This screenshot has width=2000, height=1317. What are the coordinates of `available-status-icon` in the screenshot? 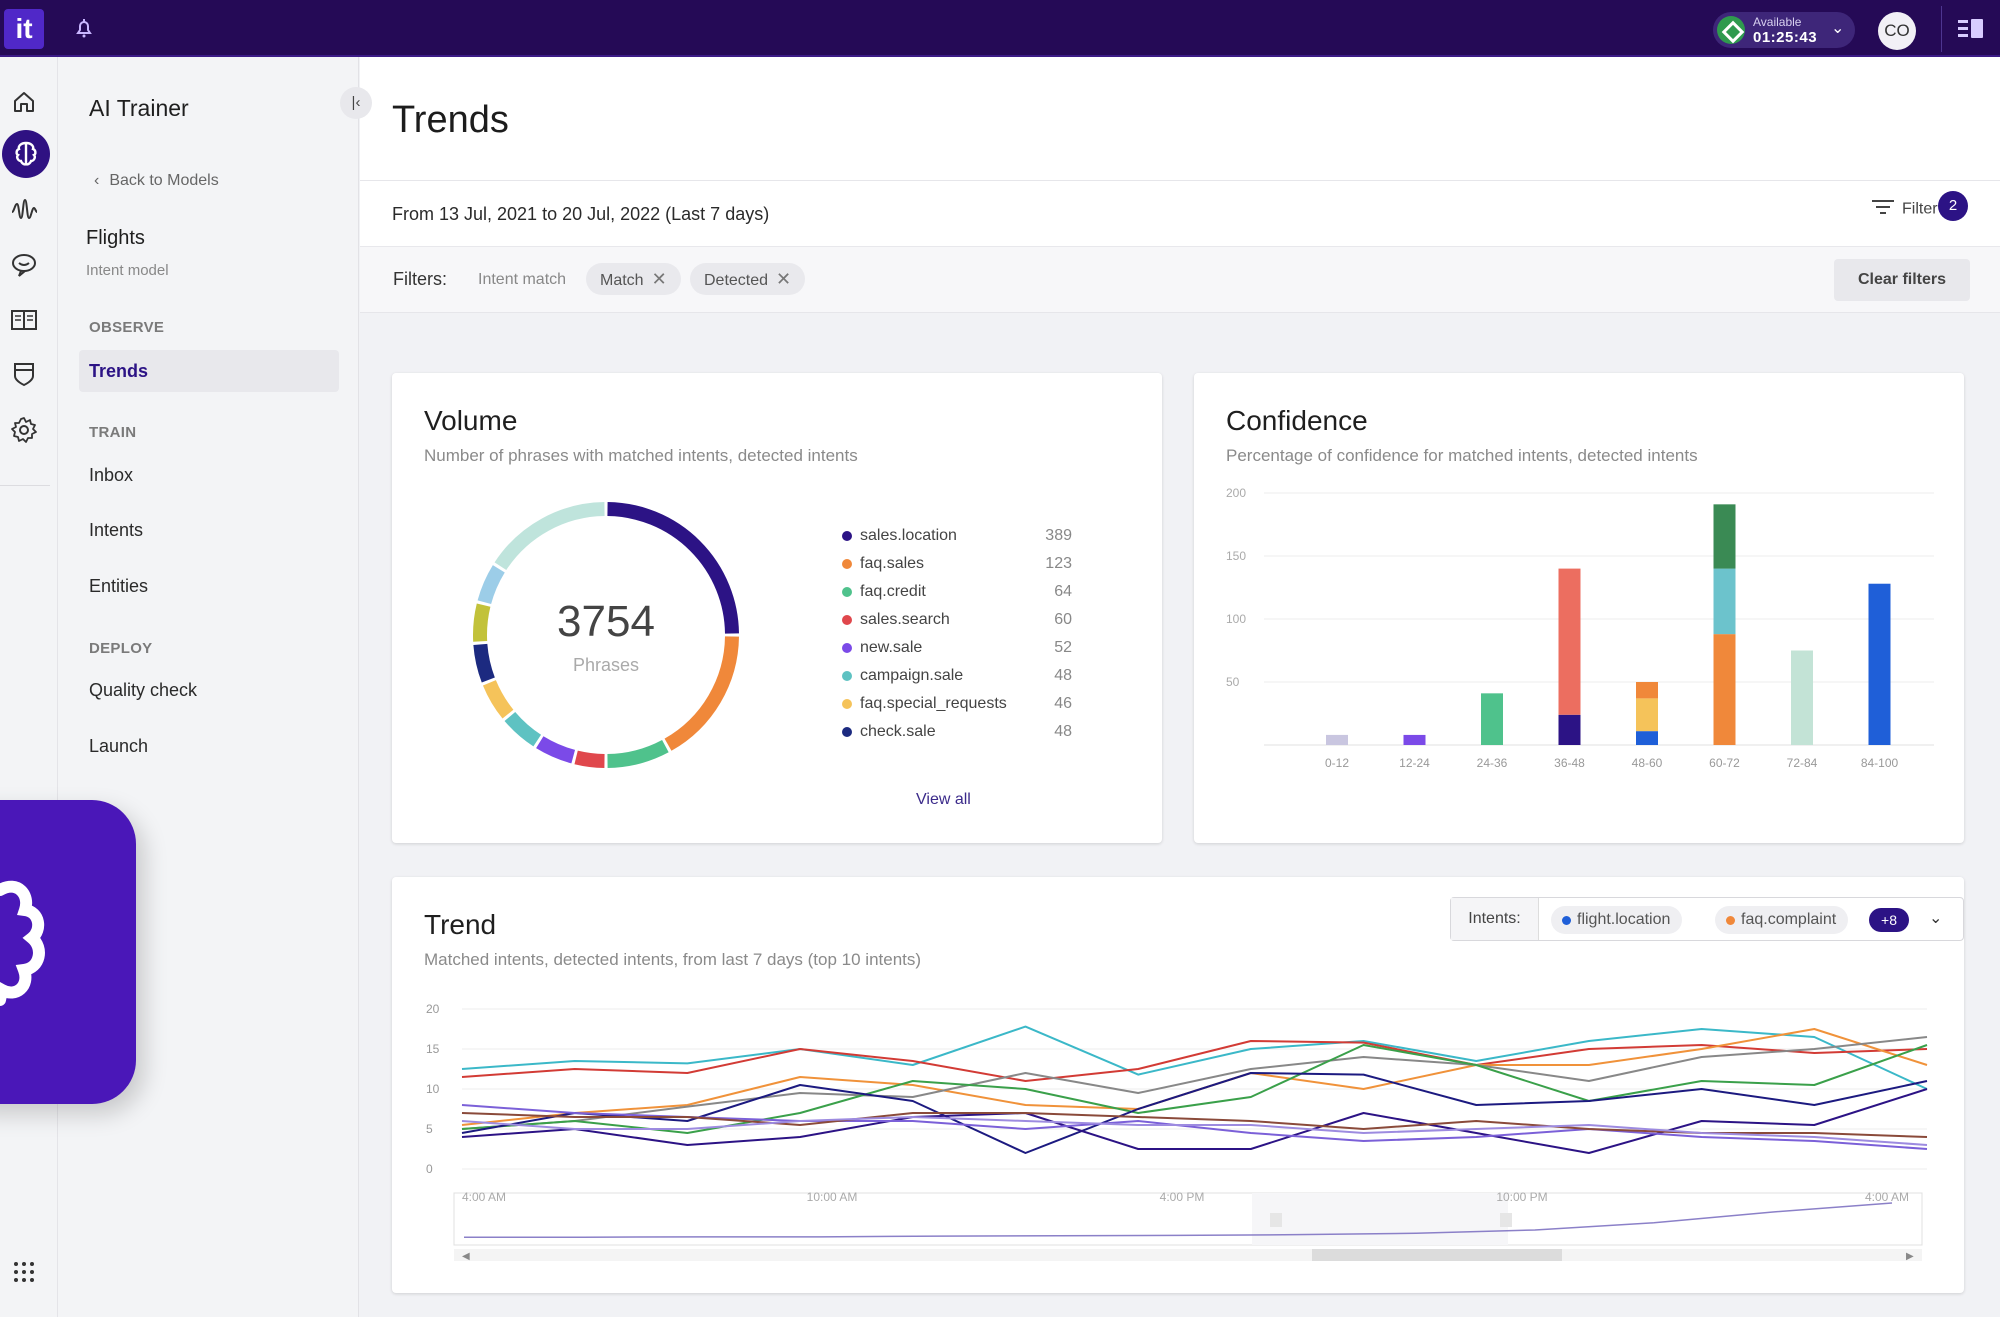 It's located at (1731, 30).